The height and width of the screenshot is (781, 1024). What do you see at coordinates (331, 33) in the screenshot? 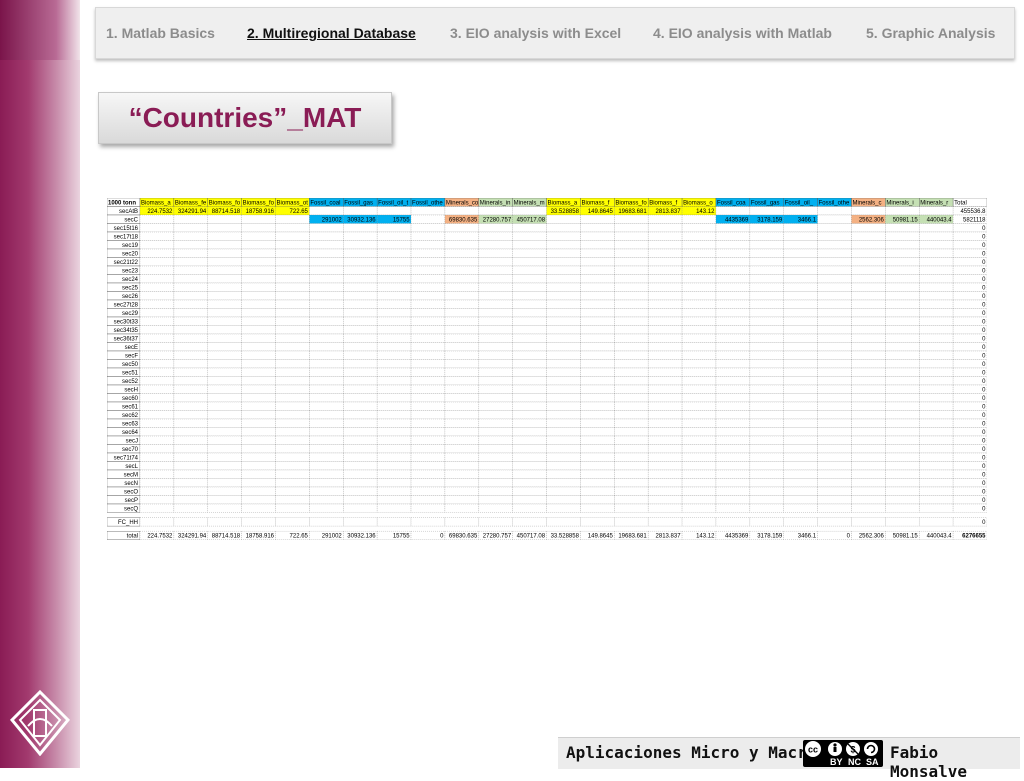
I see `tab-multiregional-database: 2. Multiregional Database` at bounding box center [331, 33].